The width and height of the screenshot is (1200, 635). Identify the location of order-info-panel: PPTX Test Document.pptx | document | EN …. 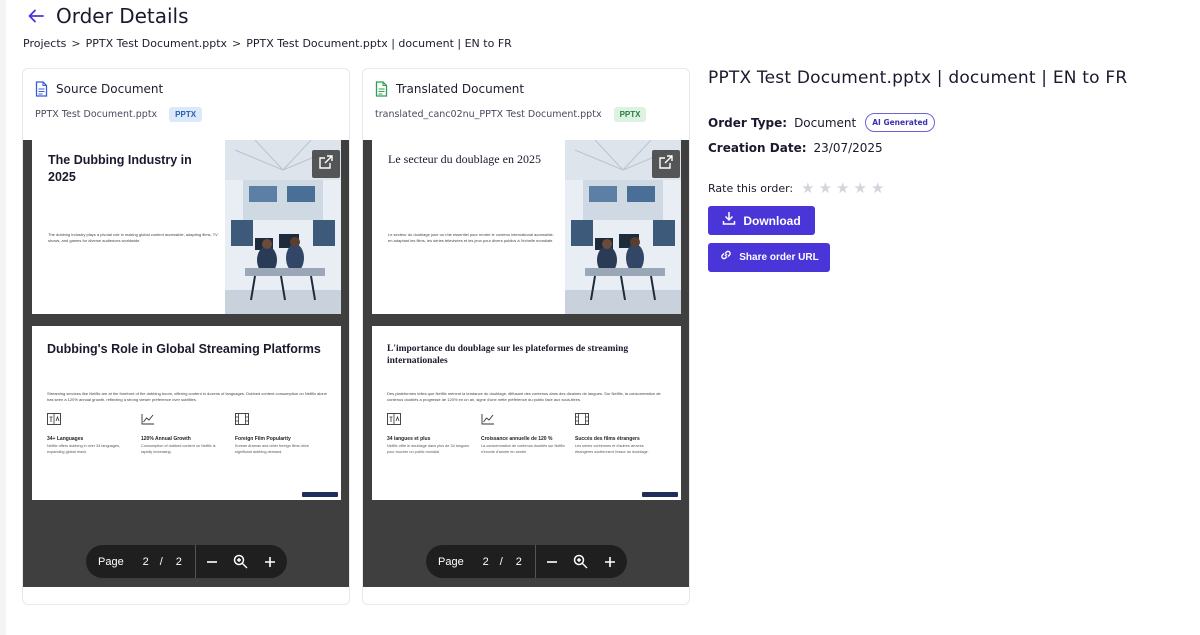
(948, 170).